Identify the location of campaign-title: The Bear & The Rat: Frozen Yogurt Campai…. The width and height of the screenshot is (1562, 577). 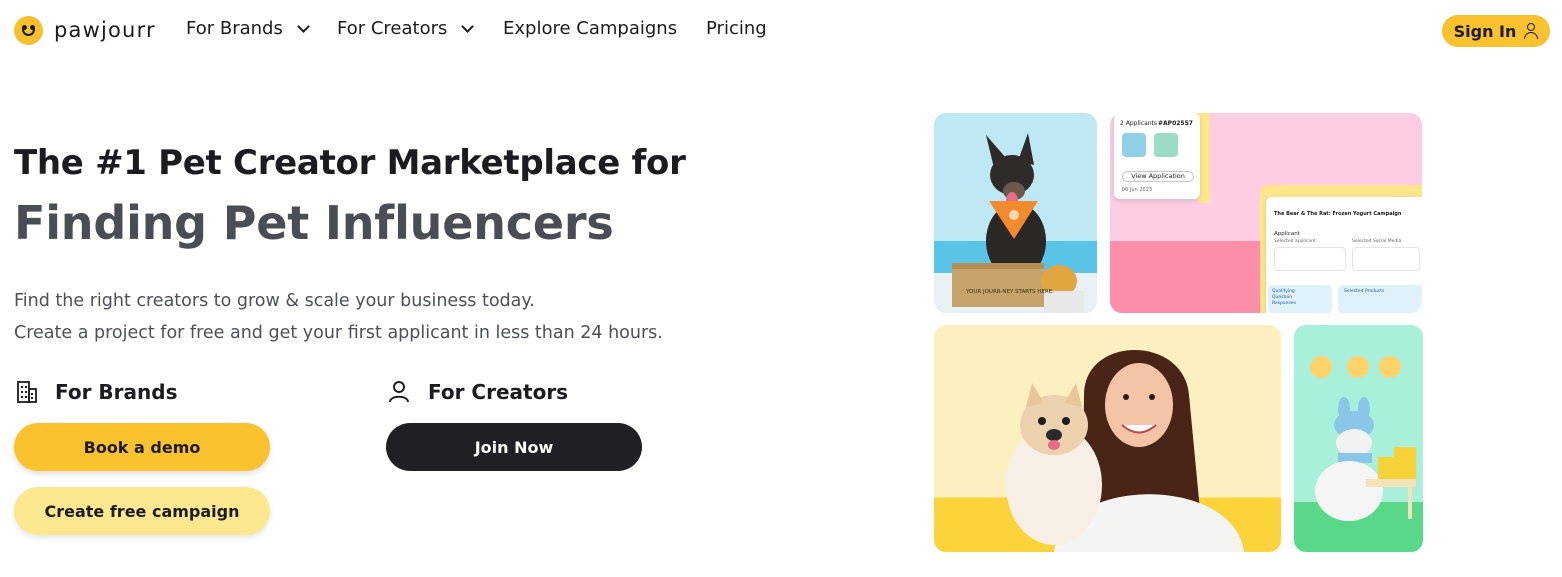
(1338, 214).